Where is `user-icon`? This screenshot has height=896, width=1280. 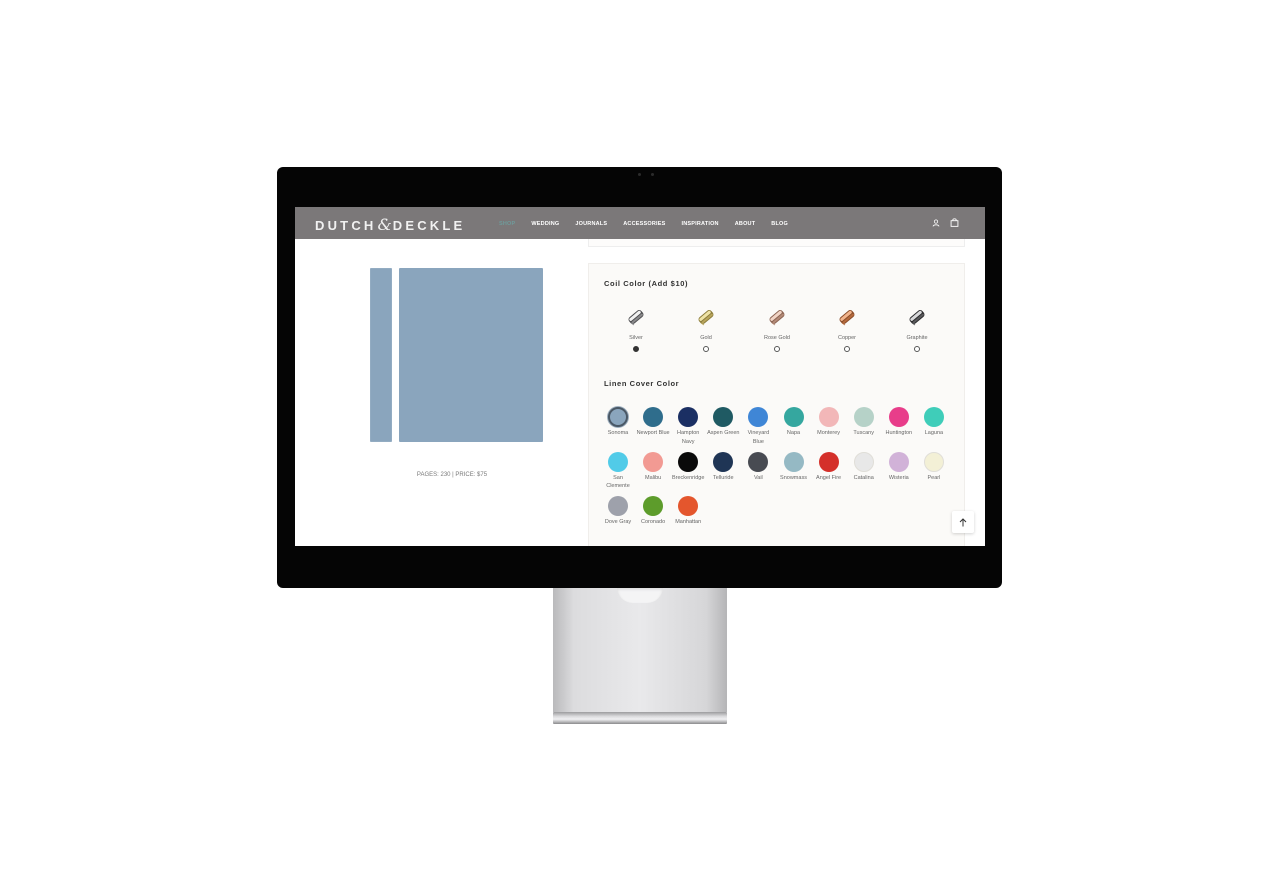 user-icon is located at coordinates (936, 223).